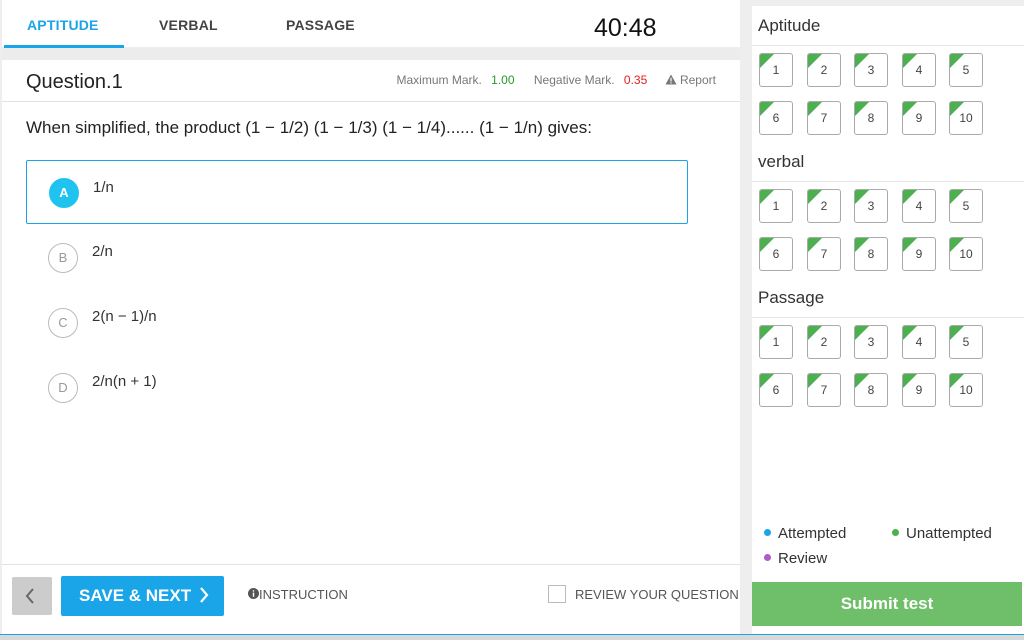  Describe the element at coordinates (320, 25) in the screenshot. I see `tab-passage: PASSAGE` at that location.